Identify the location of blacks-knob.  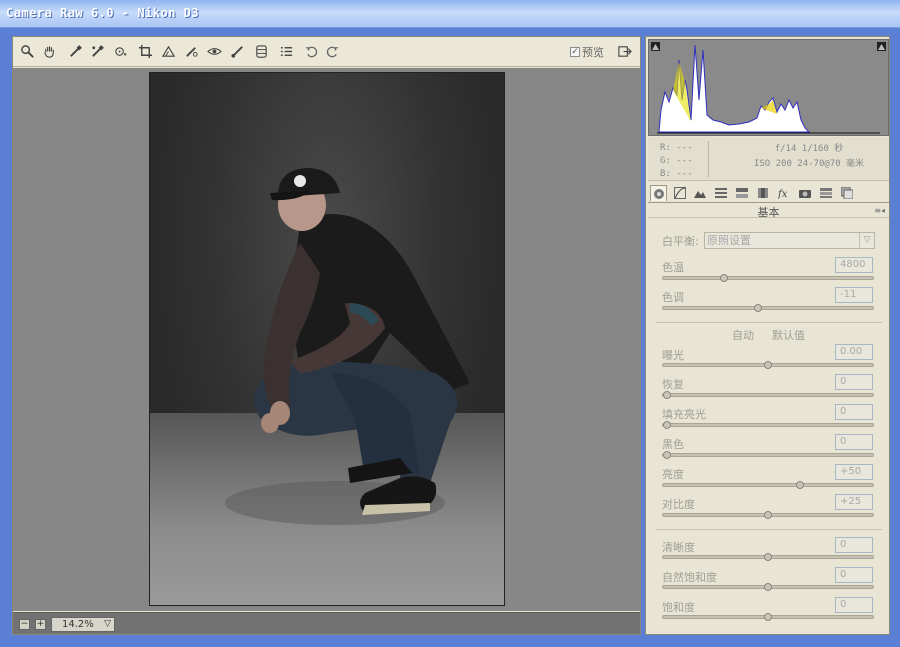
(667, 455).